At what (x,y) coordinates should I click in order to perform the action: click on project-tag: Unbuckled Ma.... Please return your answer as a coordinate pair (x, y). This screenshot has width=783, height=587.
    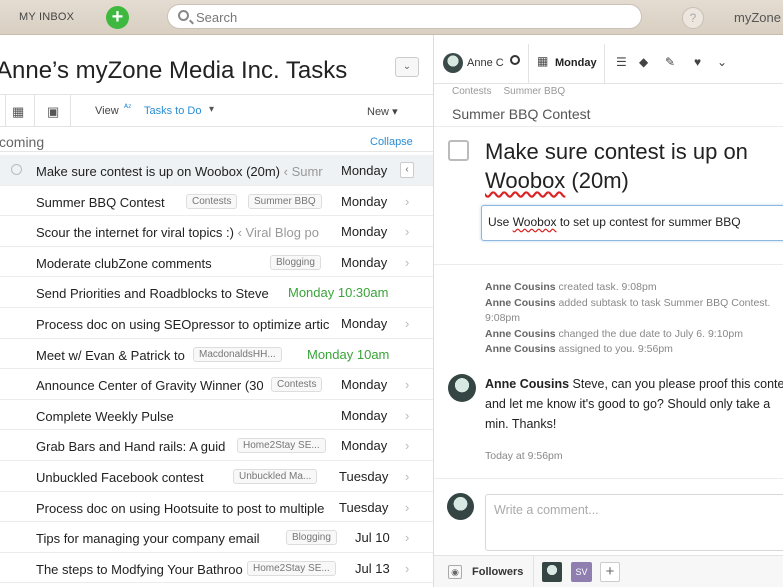
    Looking at the image, I should click on (275, 476).